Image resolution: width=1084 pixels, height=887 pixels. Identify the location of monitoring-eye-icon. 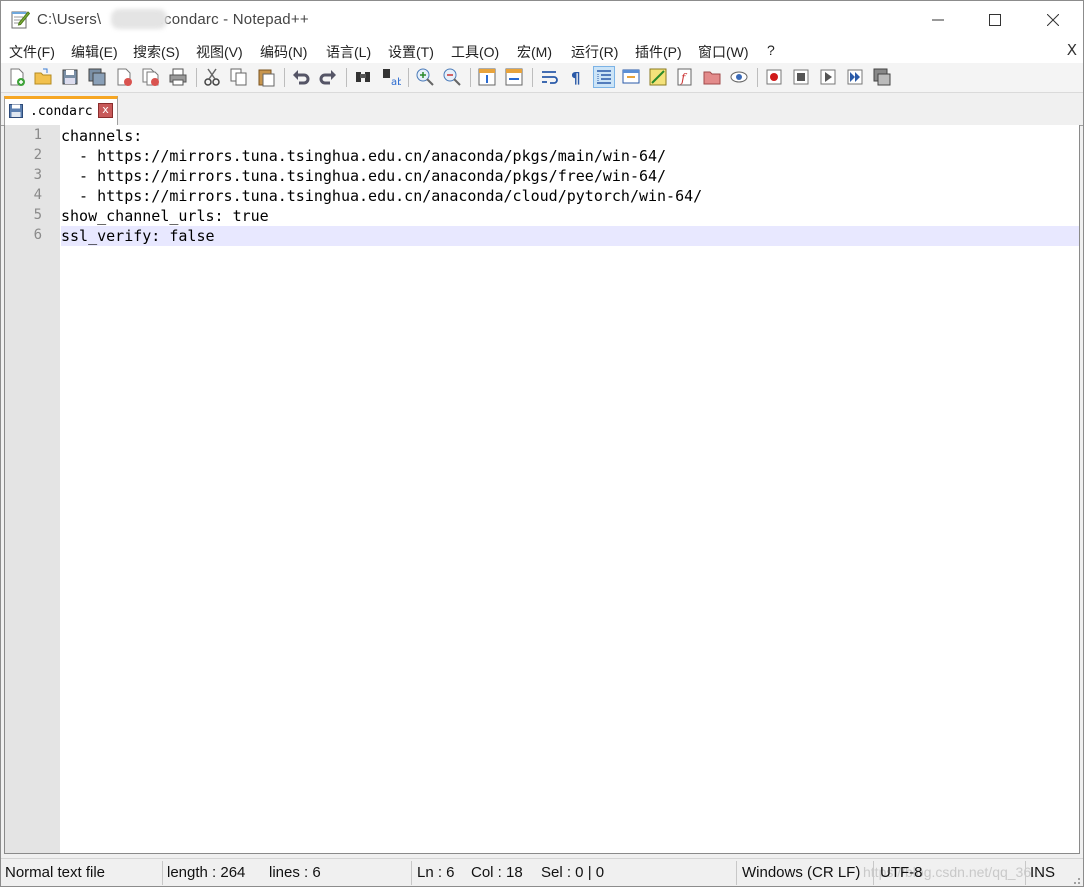
(739, 77).